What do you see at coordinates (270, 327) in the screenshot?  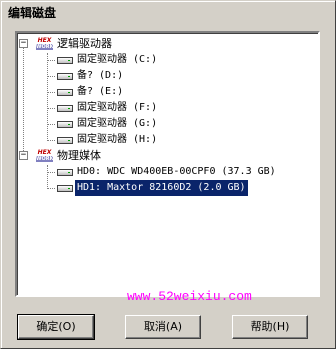 I see `help-button: 帮助(H)` at bounding box center [270, 327].